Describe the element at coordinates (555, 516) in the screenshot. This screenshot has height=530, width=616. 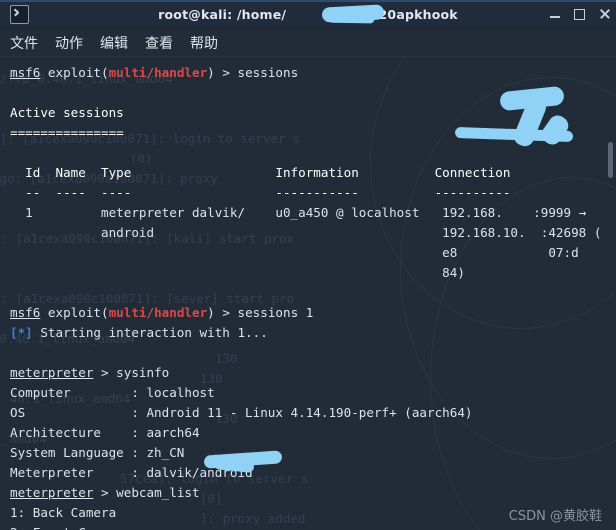
I see `watermark: CSDN @黄胶鞋` at that location.